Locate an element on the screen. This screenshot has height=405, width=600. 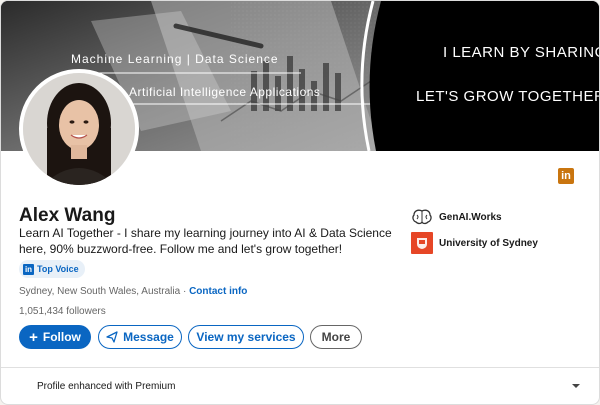
followers-count: 1,051,434 followers is located at coordinates (62, 311).